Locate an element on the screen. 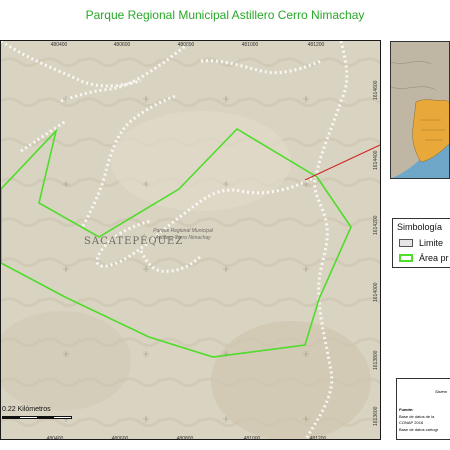  legend-label-area: Área pr is located at coordinates (434, 258).